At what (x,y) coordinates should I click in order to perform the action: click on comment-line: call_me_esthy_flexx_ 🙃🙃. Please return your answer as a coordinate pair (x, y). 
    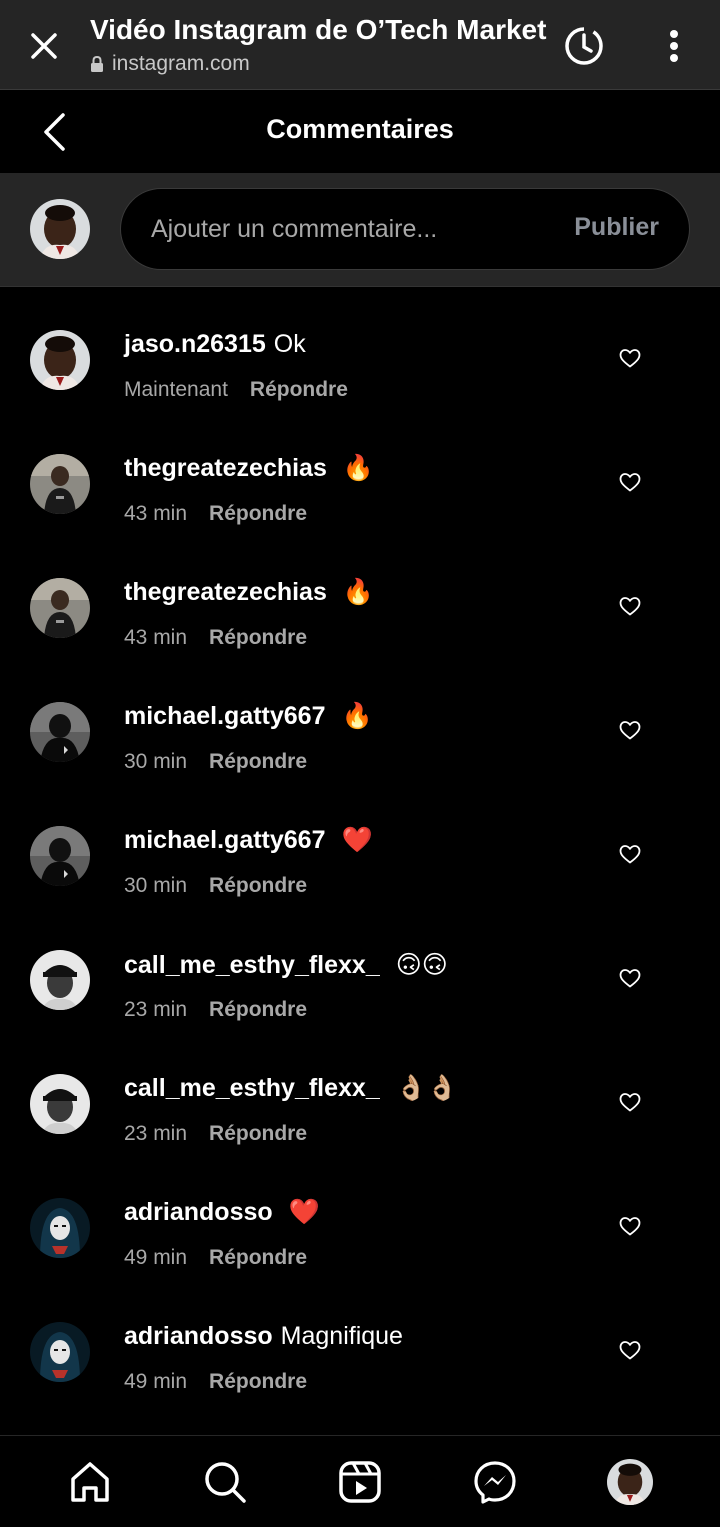
    Looking at the image, I should click on (286, 965).